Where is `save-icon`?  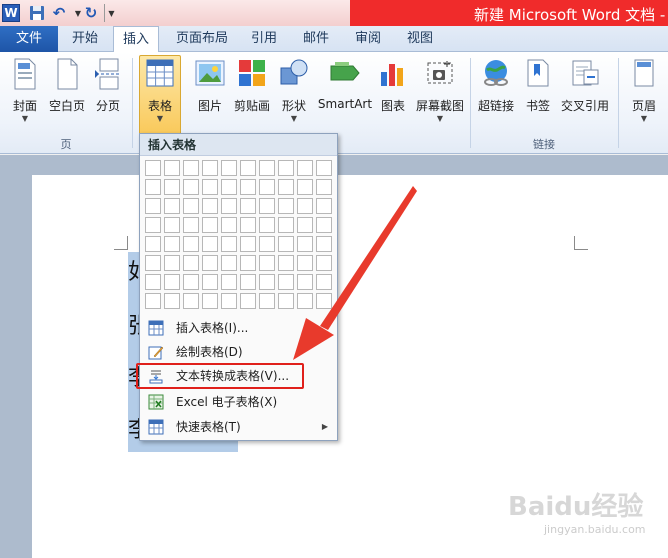 save-icon is located at coordinates (37, 13).